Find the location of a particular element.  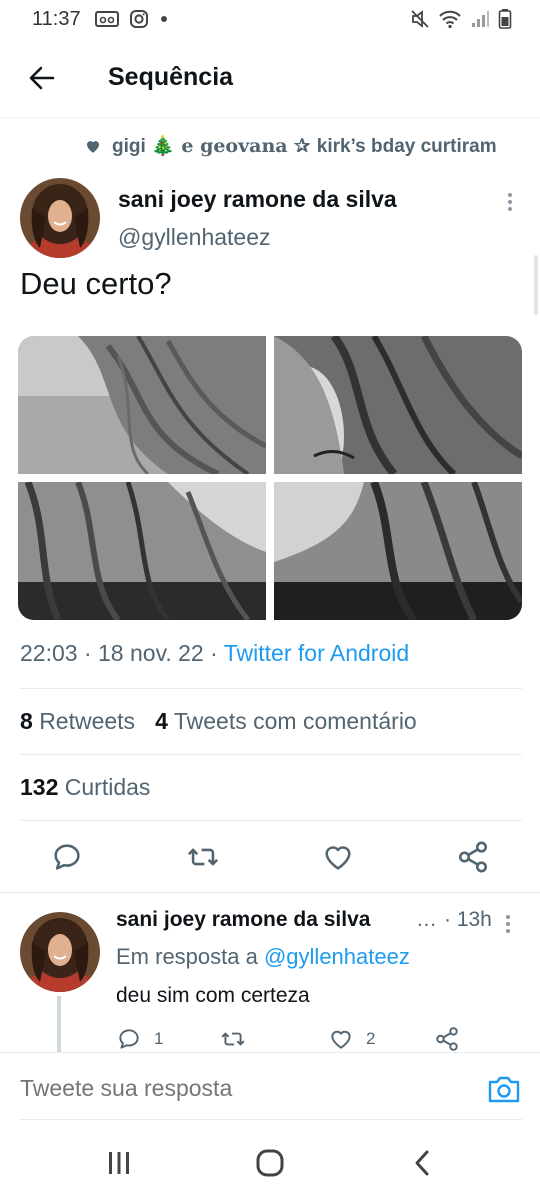

reply-composer is located at coordinates (270, 1088).